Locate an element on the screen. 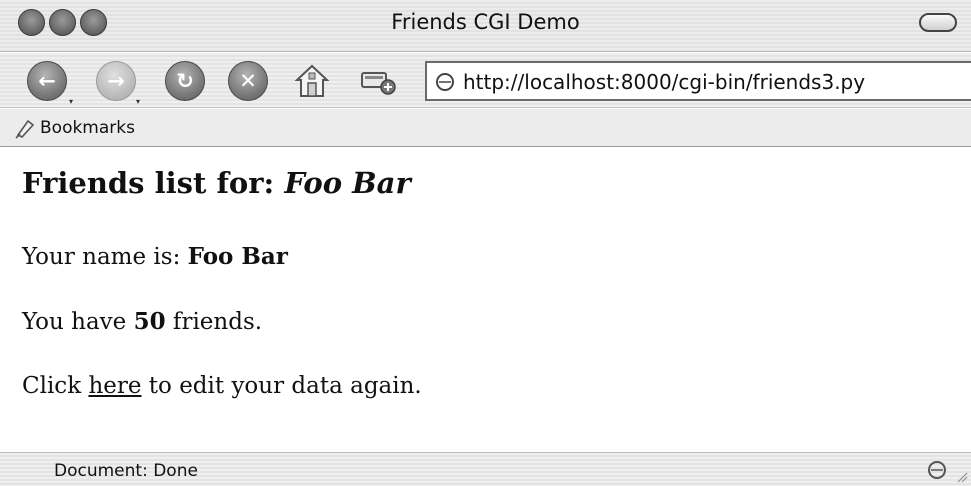 This screenshot has width=971, height=486. friends-suffix: friends. is located at coordinates (214, 322).